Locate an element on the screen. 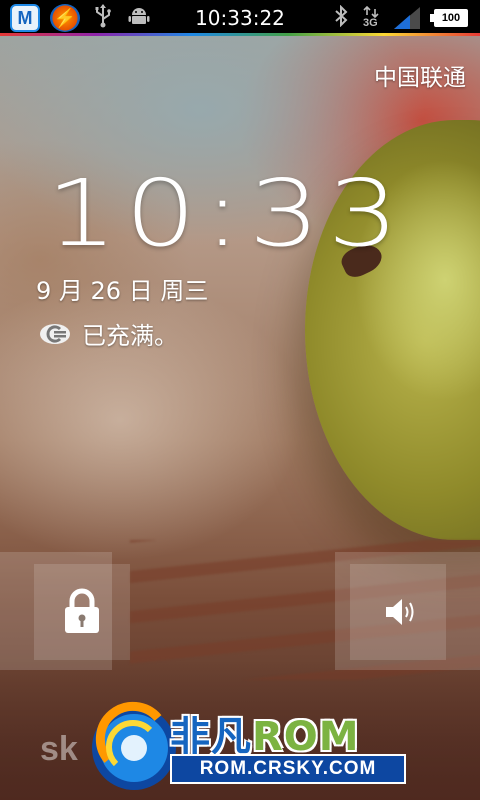 The image size is (480, 800). notification-icons: M ⚡ is located at coordinates (76, 18).